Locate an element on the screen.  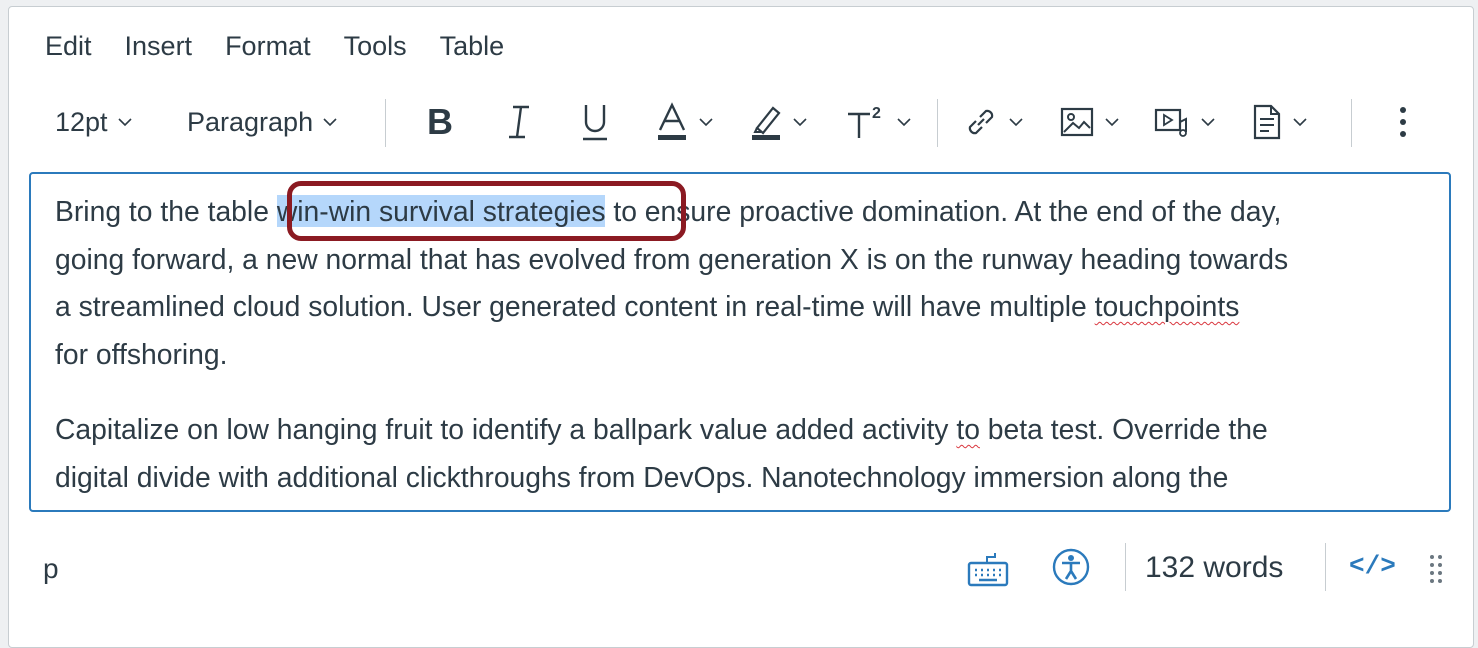
menu-edit: Edit is located at coordinates (68, 46).